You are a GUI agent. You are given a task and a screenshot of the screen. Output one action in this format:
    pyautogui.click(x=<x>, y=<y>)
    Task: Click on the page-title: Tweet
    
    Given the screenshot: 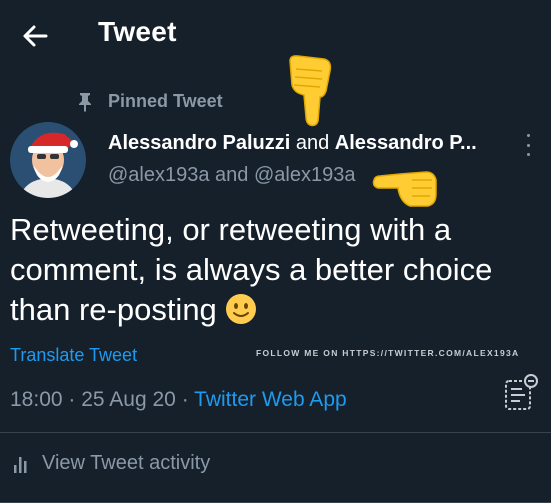 What is the action you would take?
    pyautogui.click(x=137, y=31)
    